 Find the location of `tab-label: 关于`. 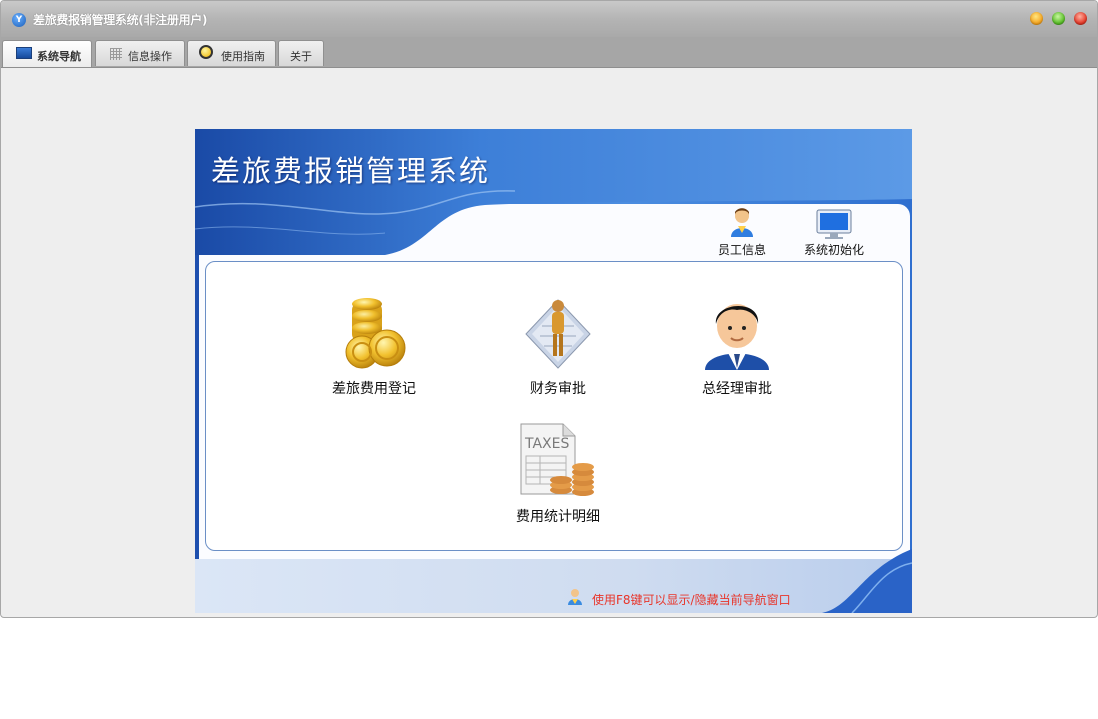

tab-label: 关于 is located at coordinates (301, 56).